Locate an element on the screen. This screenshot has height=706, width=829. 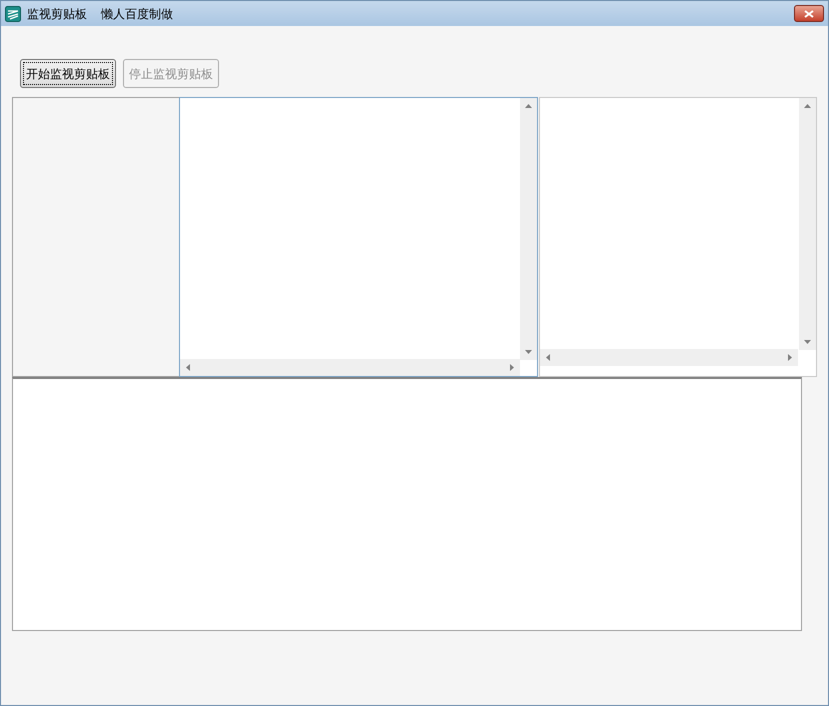
close-icon is located at coordinates (809, 14).